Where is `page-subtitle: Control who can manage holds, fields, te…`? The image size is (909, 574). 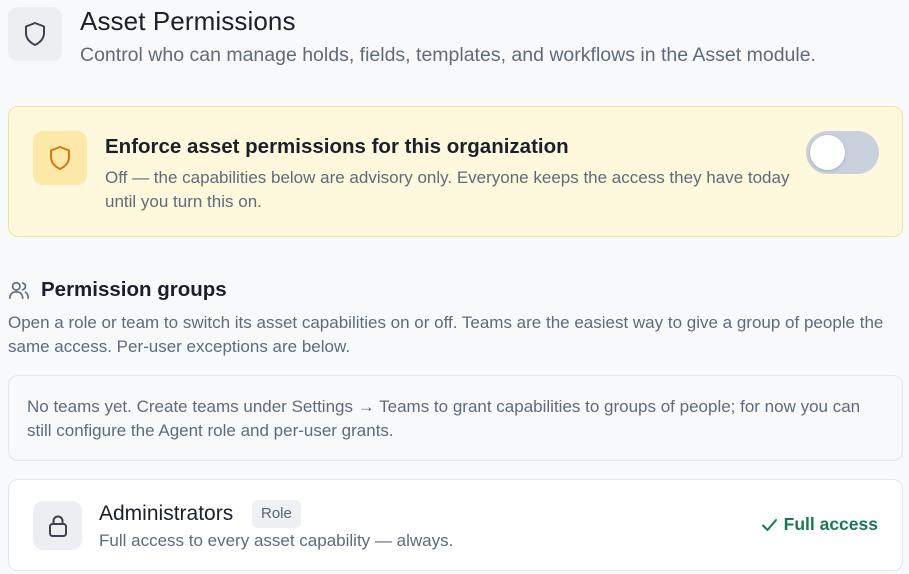
page-subtitle: Control who can manage holds, fields, te… is located at coordinates (448, 55).